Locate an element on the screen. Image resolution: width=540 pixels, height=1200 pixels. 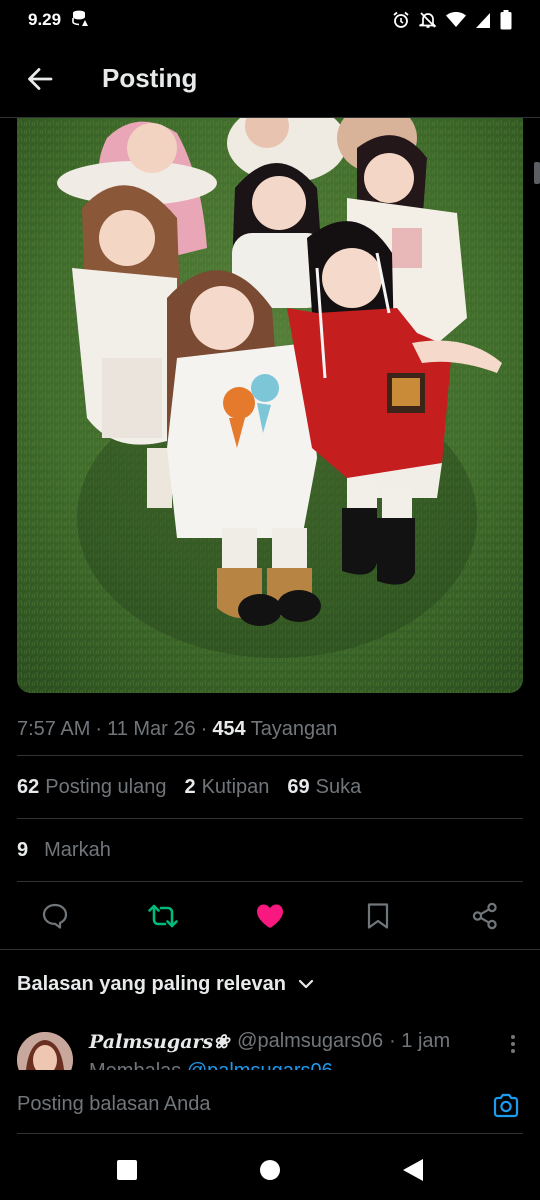
reply-handle: @palmsugars06 is located at coordinates (310, 1041).